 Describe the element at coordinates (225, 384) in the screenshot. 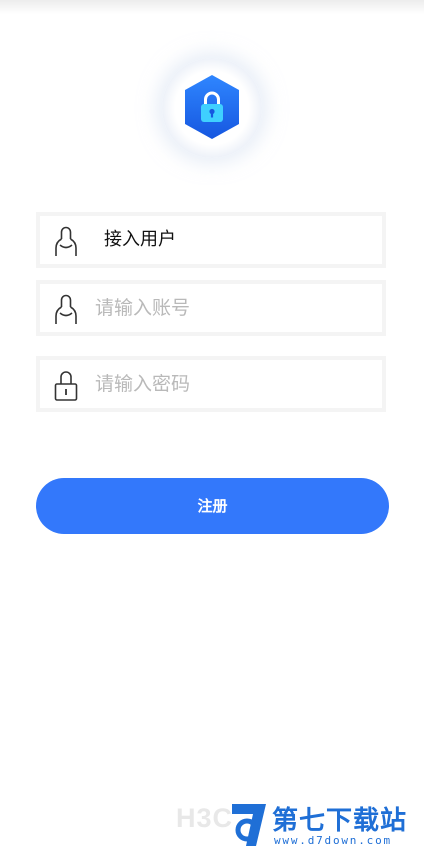

I see `password-input` at that location.